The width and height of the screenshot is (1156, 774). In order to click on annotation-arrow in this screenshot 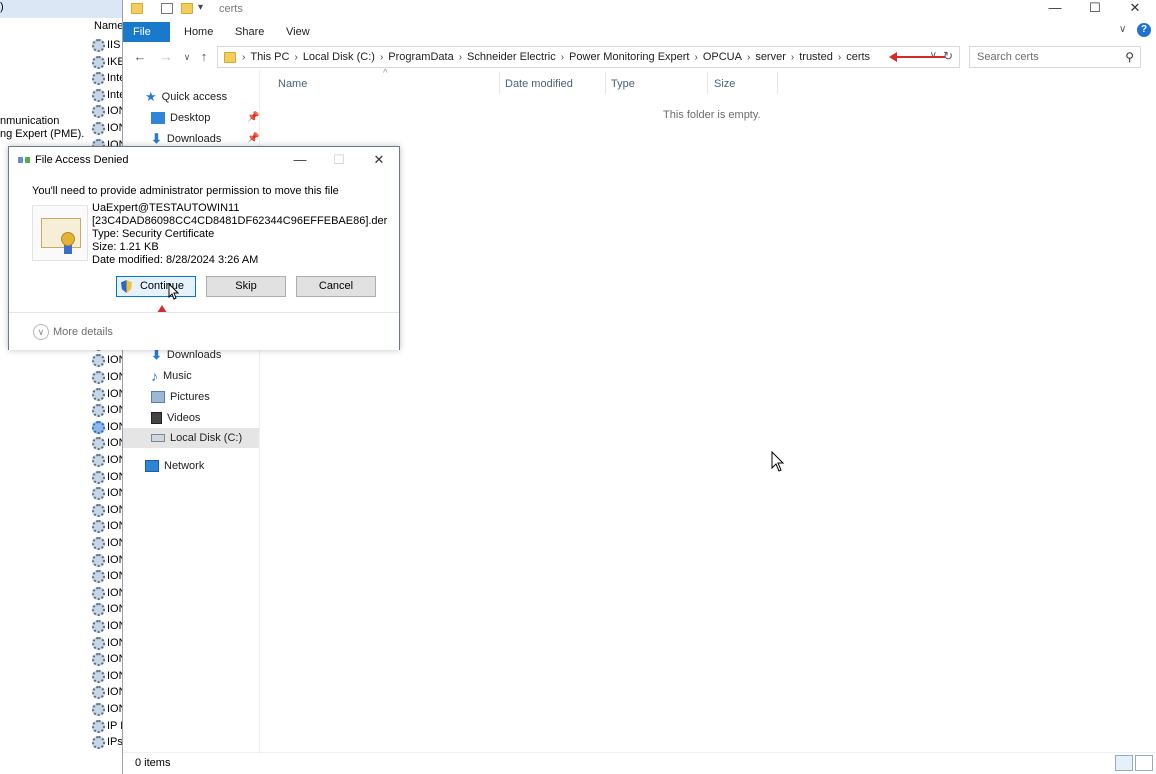, I will do `click(920, 57)`.